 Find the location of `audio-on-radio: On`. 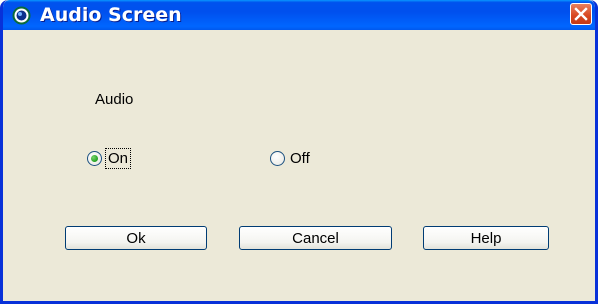

audio-on-radio: On is located at coordinates (109, 158).